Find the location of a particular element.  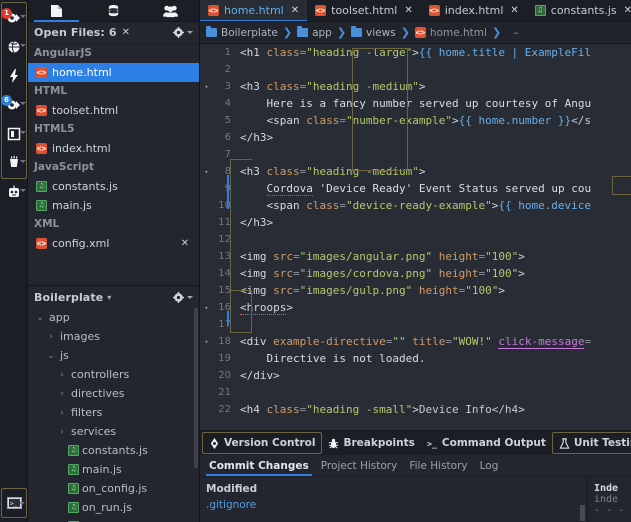

terminal-icon-button: >_ is located at coordinates (14, 503).